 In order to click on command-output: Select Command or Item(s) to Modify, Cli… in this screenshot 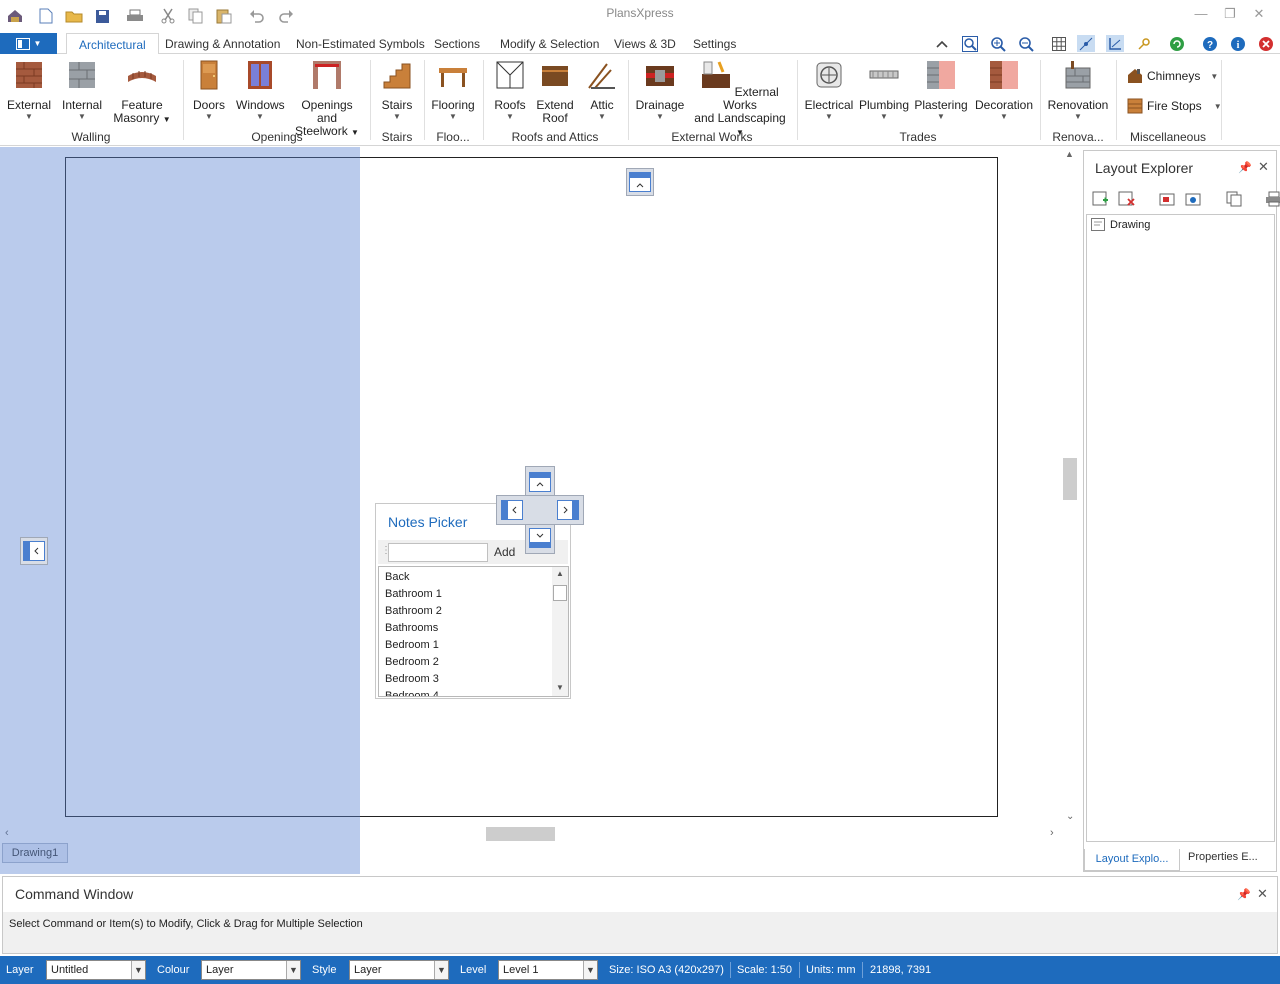, I will do `click(640, 932)`.